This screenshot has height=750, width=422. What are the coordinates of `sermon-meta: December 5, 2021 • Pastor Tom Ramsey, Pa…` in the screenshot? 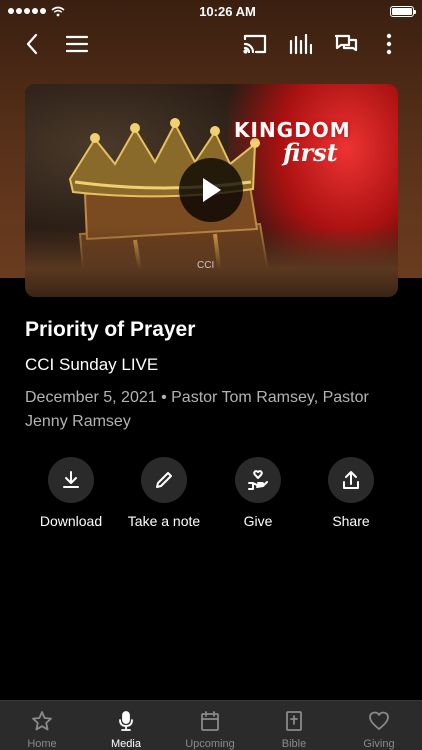 It's located at (197, 409).